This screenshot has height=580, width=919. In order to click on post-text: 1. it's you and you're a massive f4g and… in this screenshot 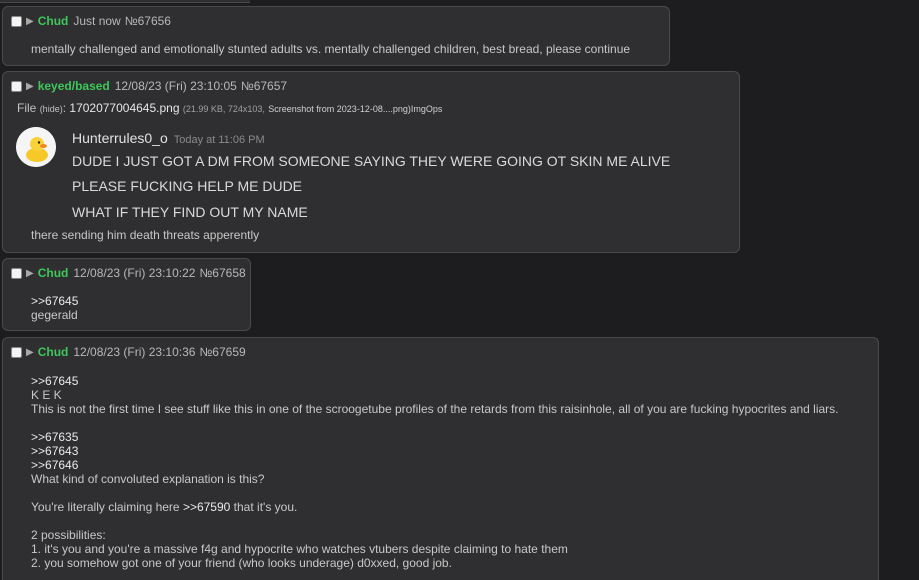, I will do `click(299, 549)`.